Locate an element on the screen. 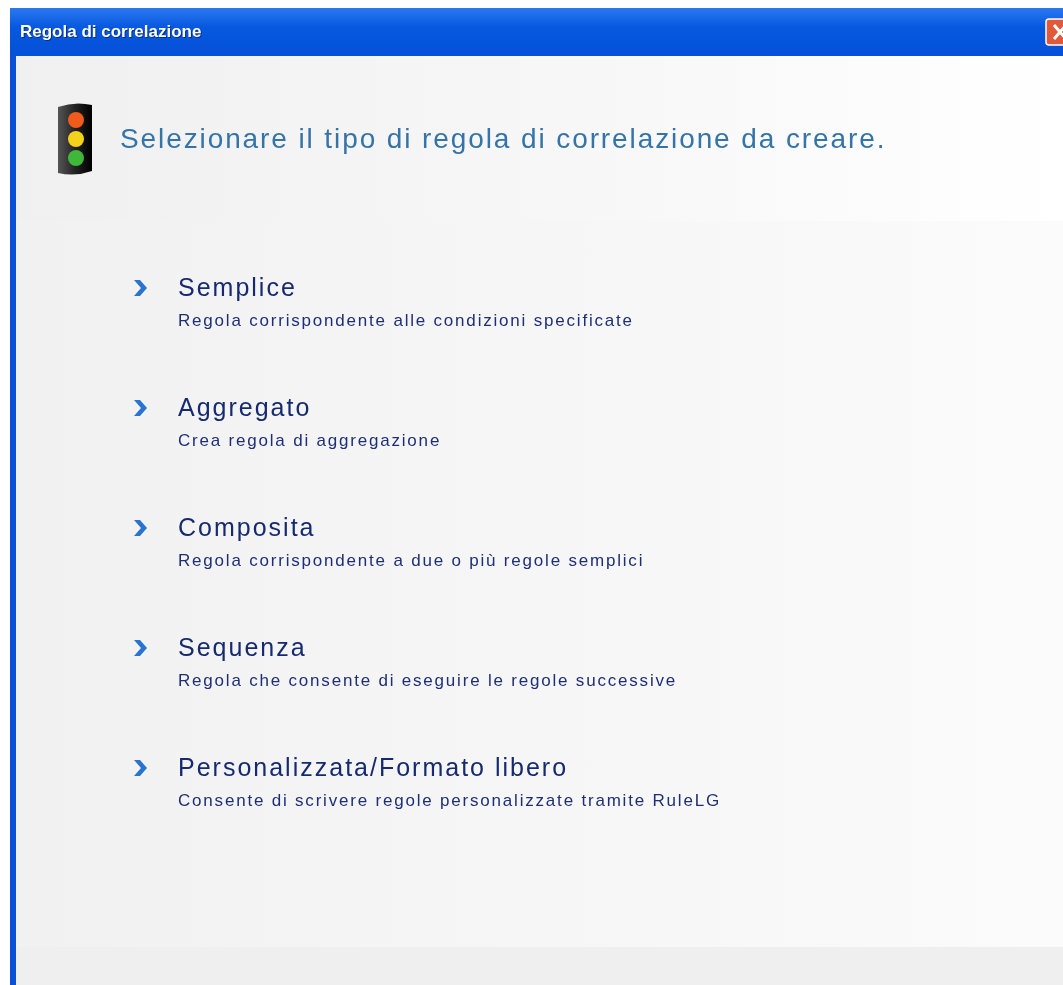  option-link: Personalizzata/Formato libero is located at coordinates (449, 767).